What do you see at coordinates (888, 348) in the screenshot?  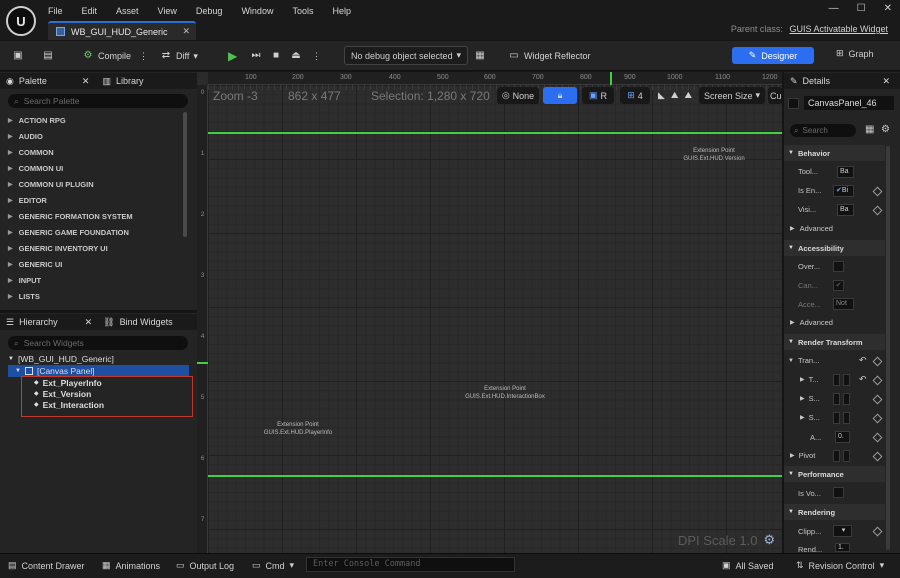 I see `details-scrollbar` at bounding box center [888, 348].